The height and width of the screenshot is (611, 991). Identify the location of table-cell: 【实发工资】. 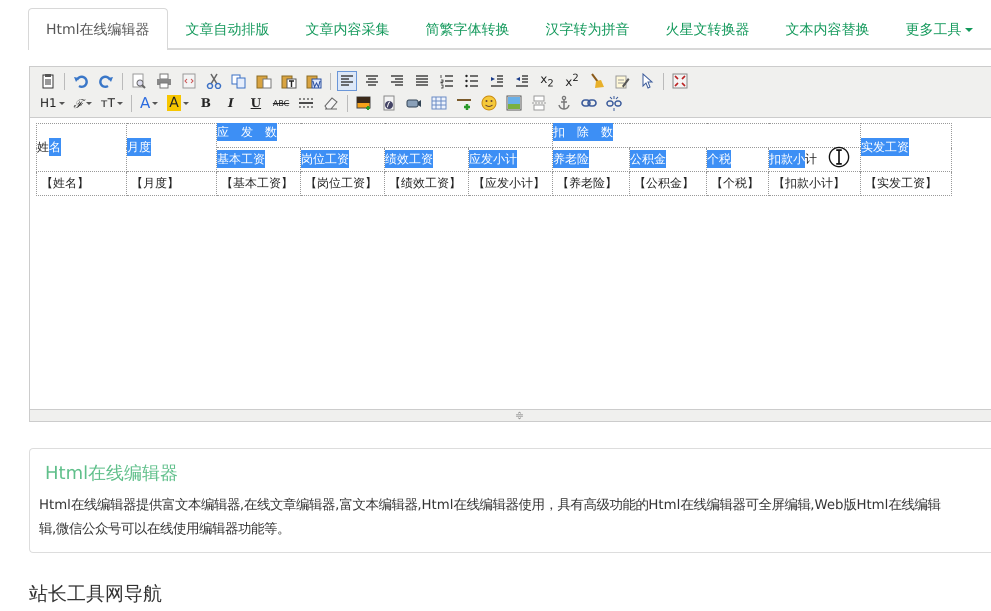
(906, 184).